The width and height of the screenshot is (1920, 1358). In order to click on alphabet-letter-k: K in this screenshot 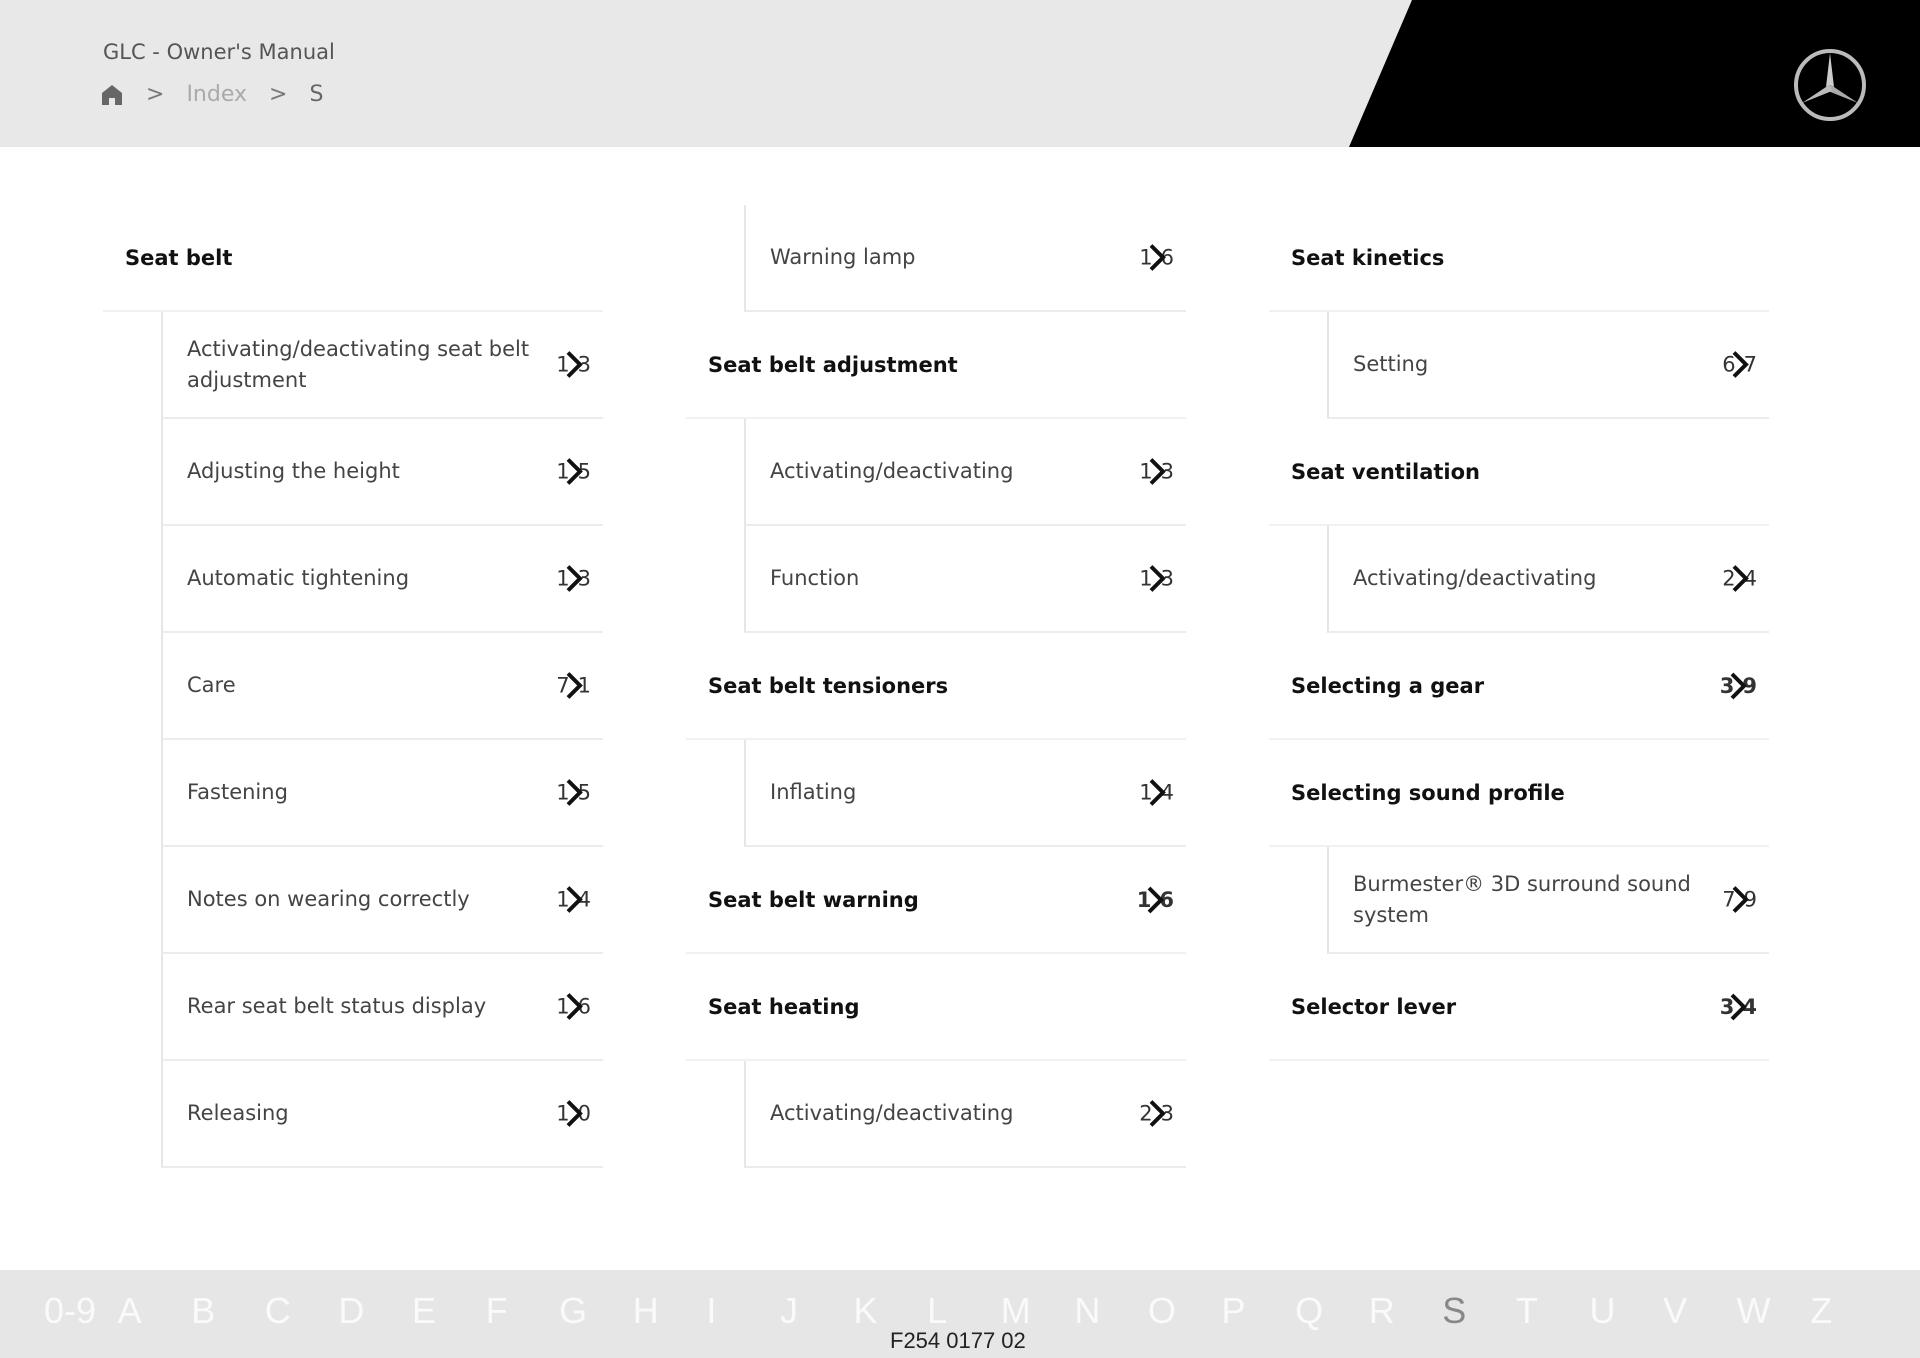, I will do `click(891, 1311)`.